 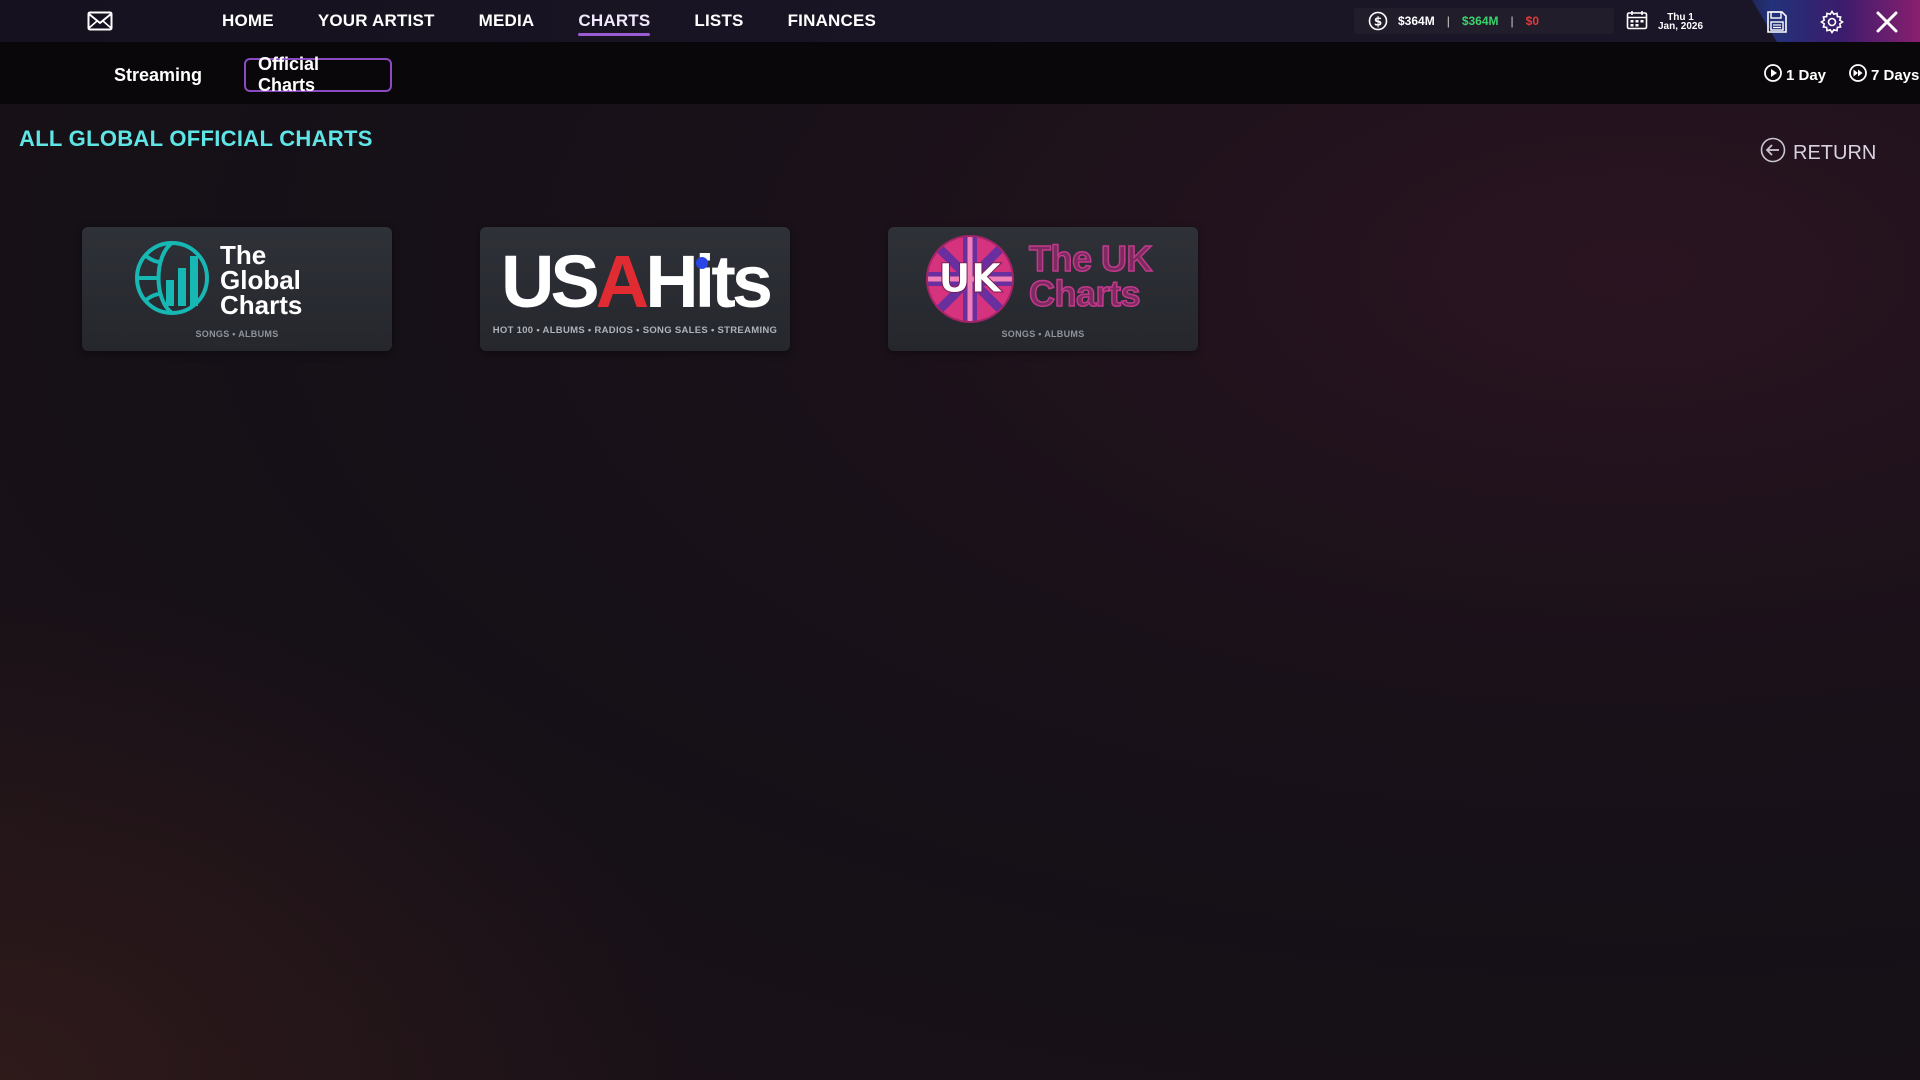 I want to click on dollar-coin-icon: $, so click(x=1378, y=21).